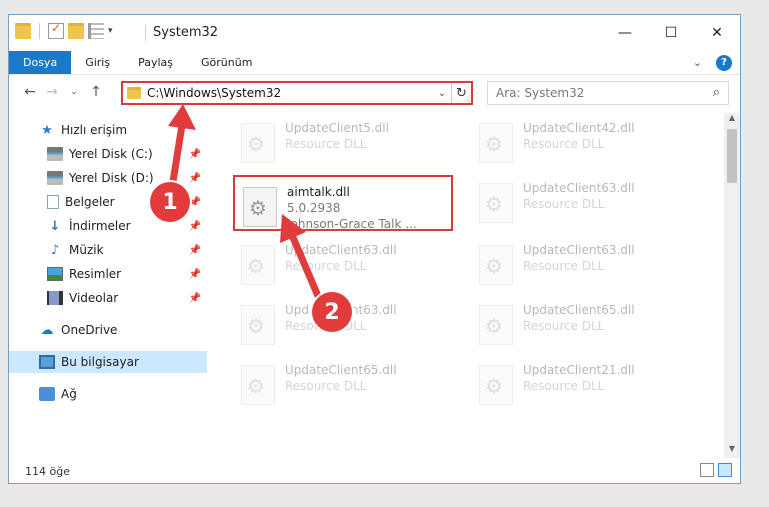  What do you see at coordinates (47, 362) in the screenshot?
I see `computer-icon` at bounding box center [47, 362].